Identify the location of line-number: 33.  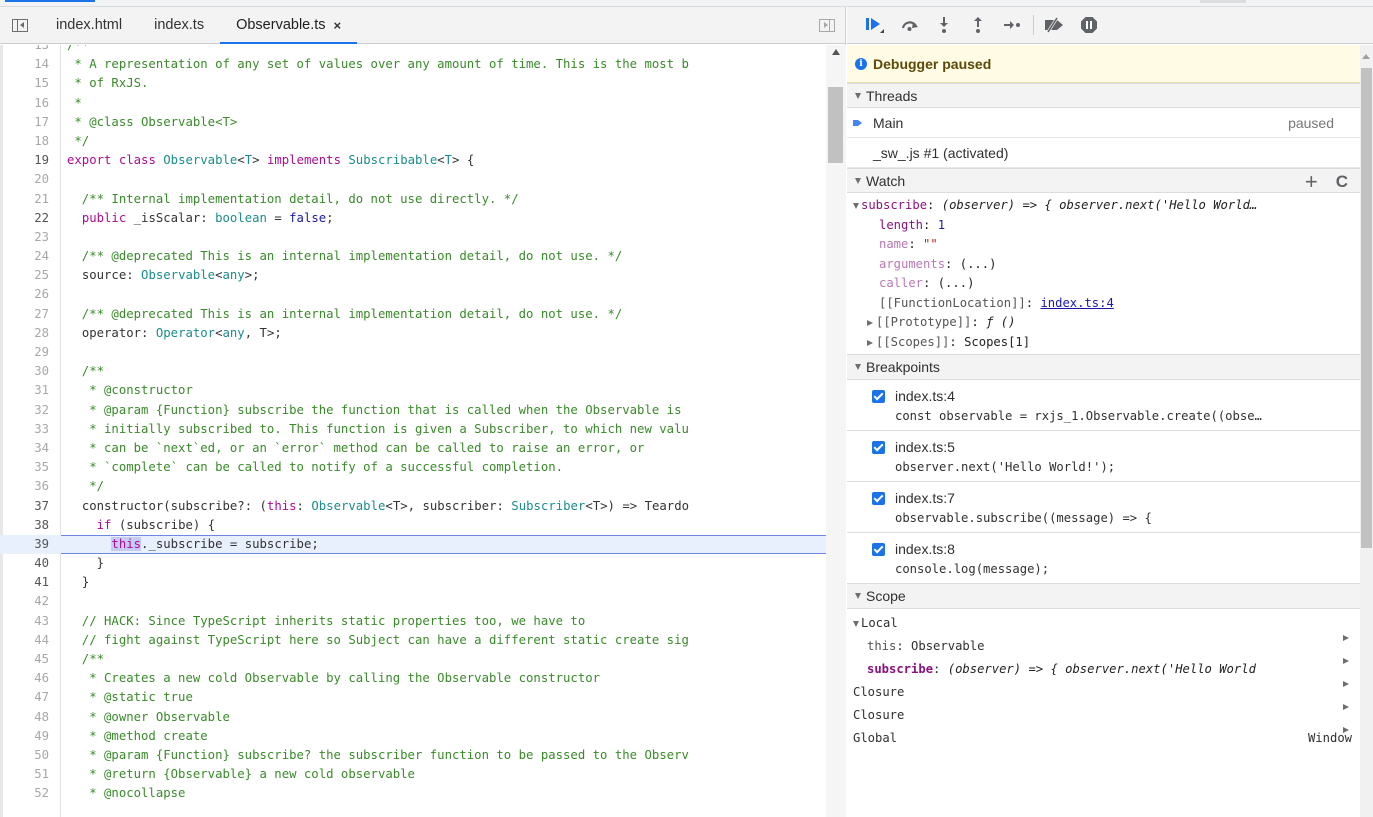
(27, 429).